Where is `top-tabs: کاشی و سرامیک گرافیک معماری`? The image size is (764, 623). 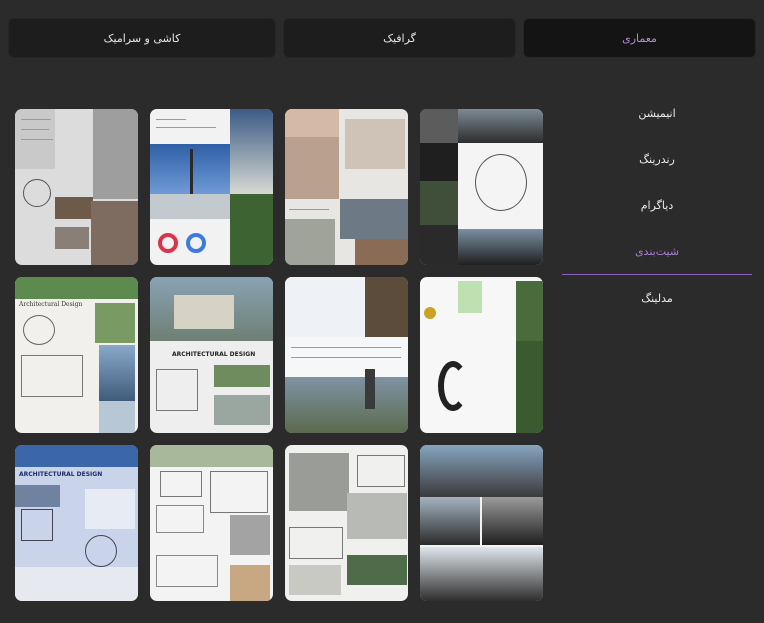 top-tabs: کاشی و سرامیک گرافیک معماری is located at coordinates (382, 38).